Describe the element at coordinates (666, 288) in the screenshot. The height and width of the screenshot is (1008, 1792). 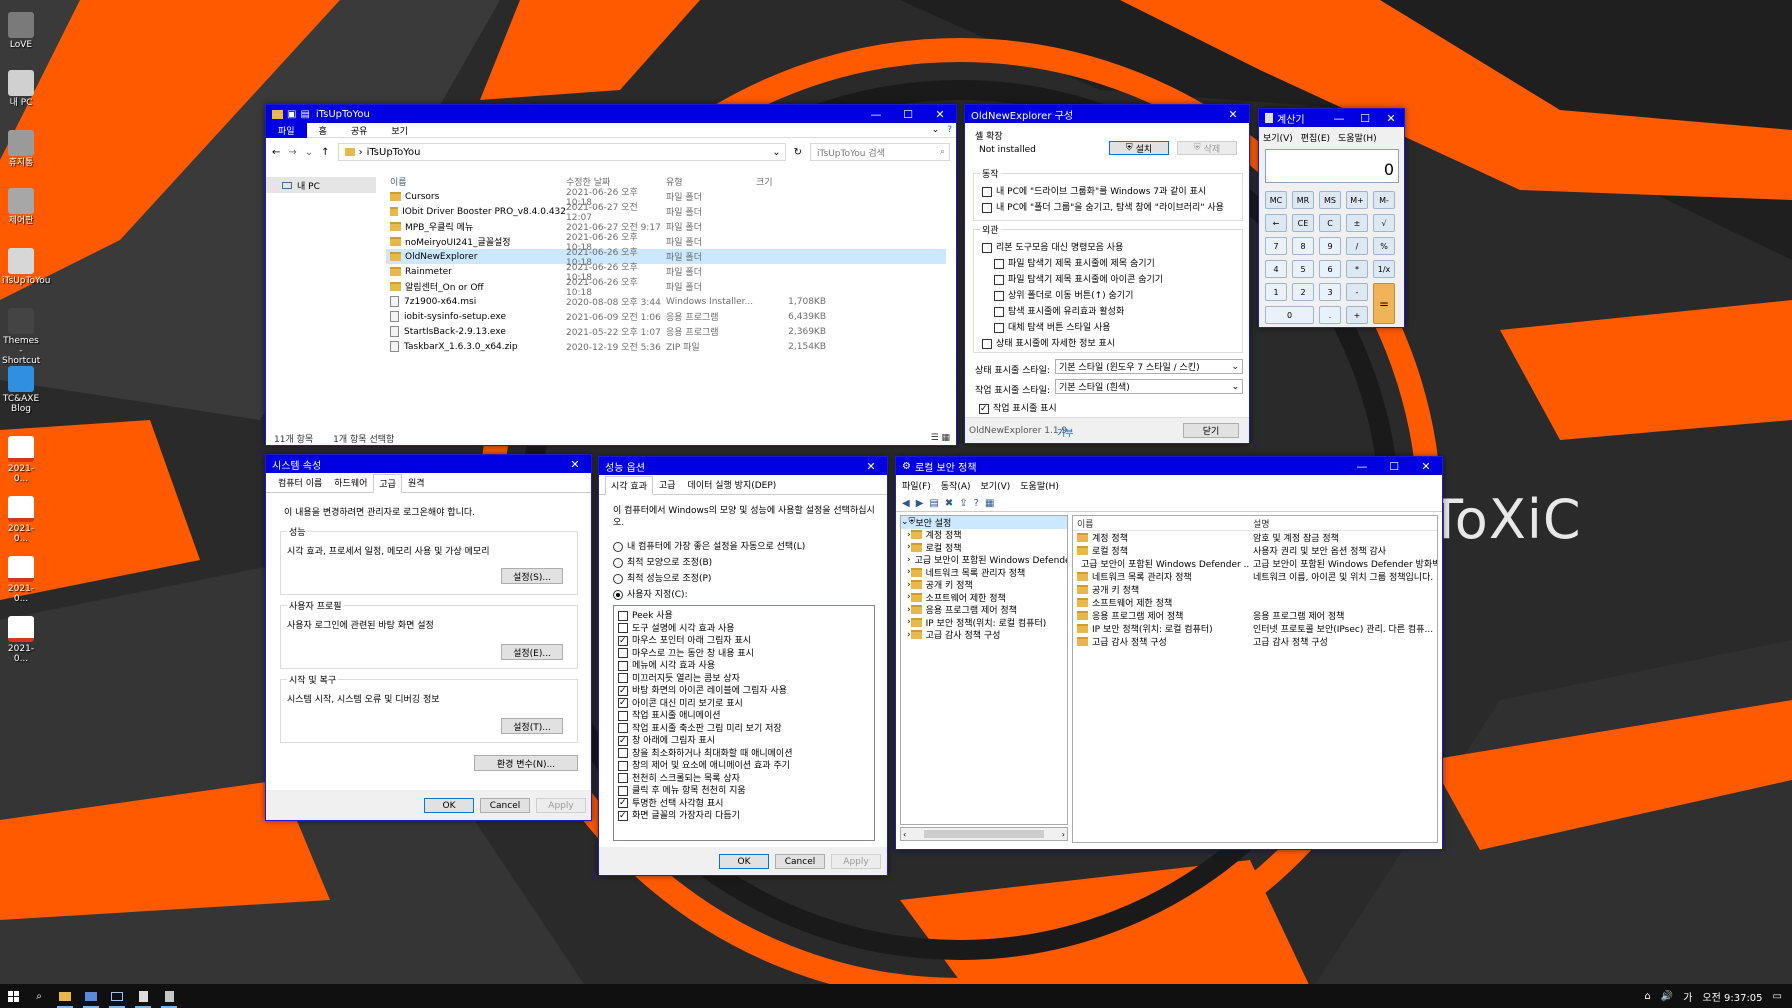
I see `file-row: 알림센터_On or Off 2021-06-26 오후 10:18 파일 폴더` at that location.